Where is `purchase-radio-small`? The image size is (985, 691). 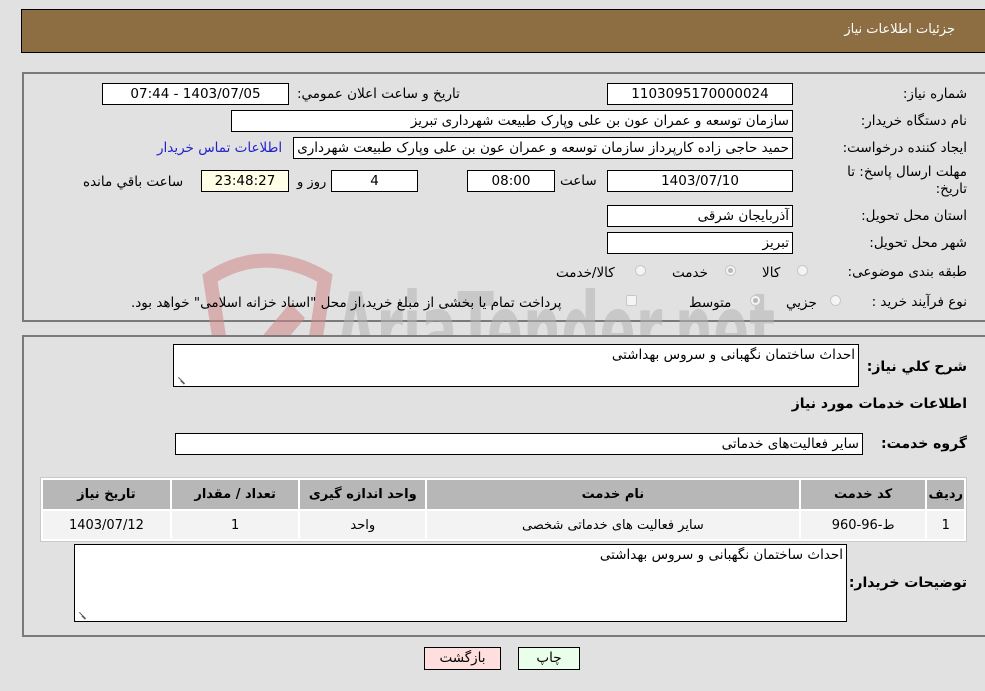 purchase-radio-small is located at coordinates (835, 300).